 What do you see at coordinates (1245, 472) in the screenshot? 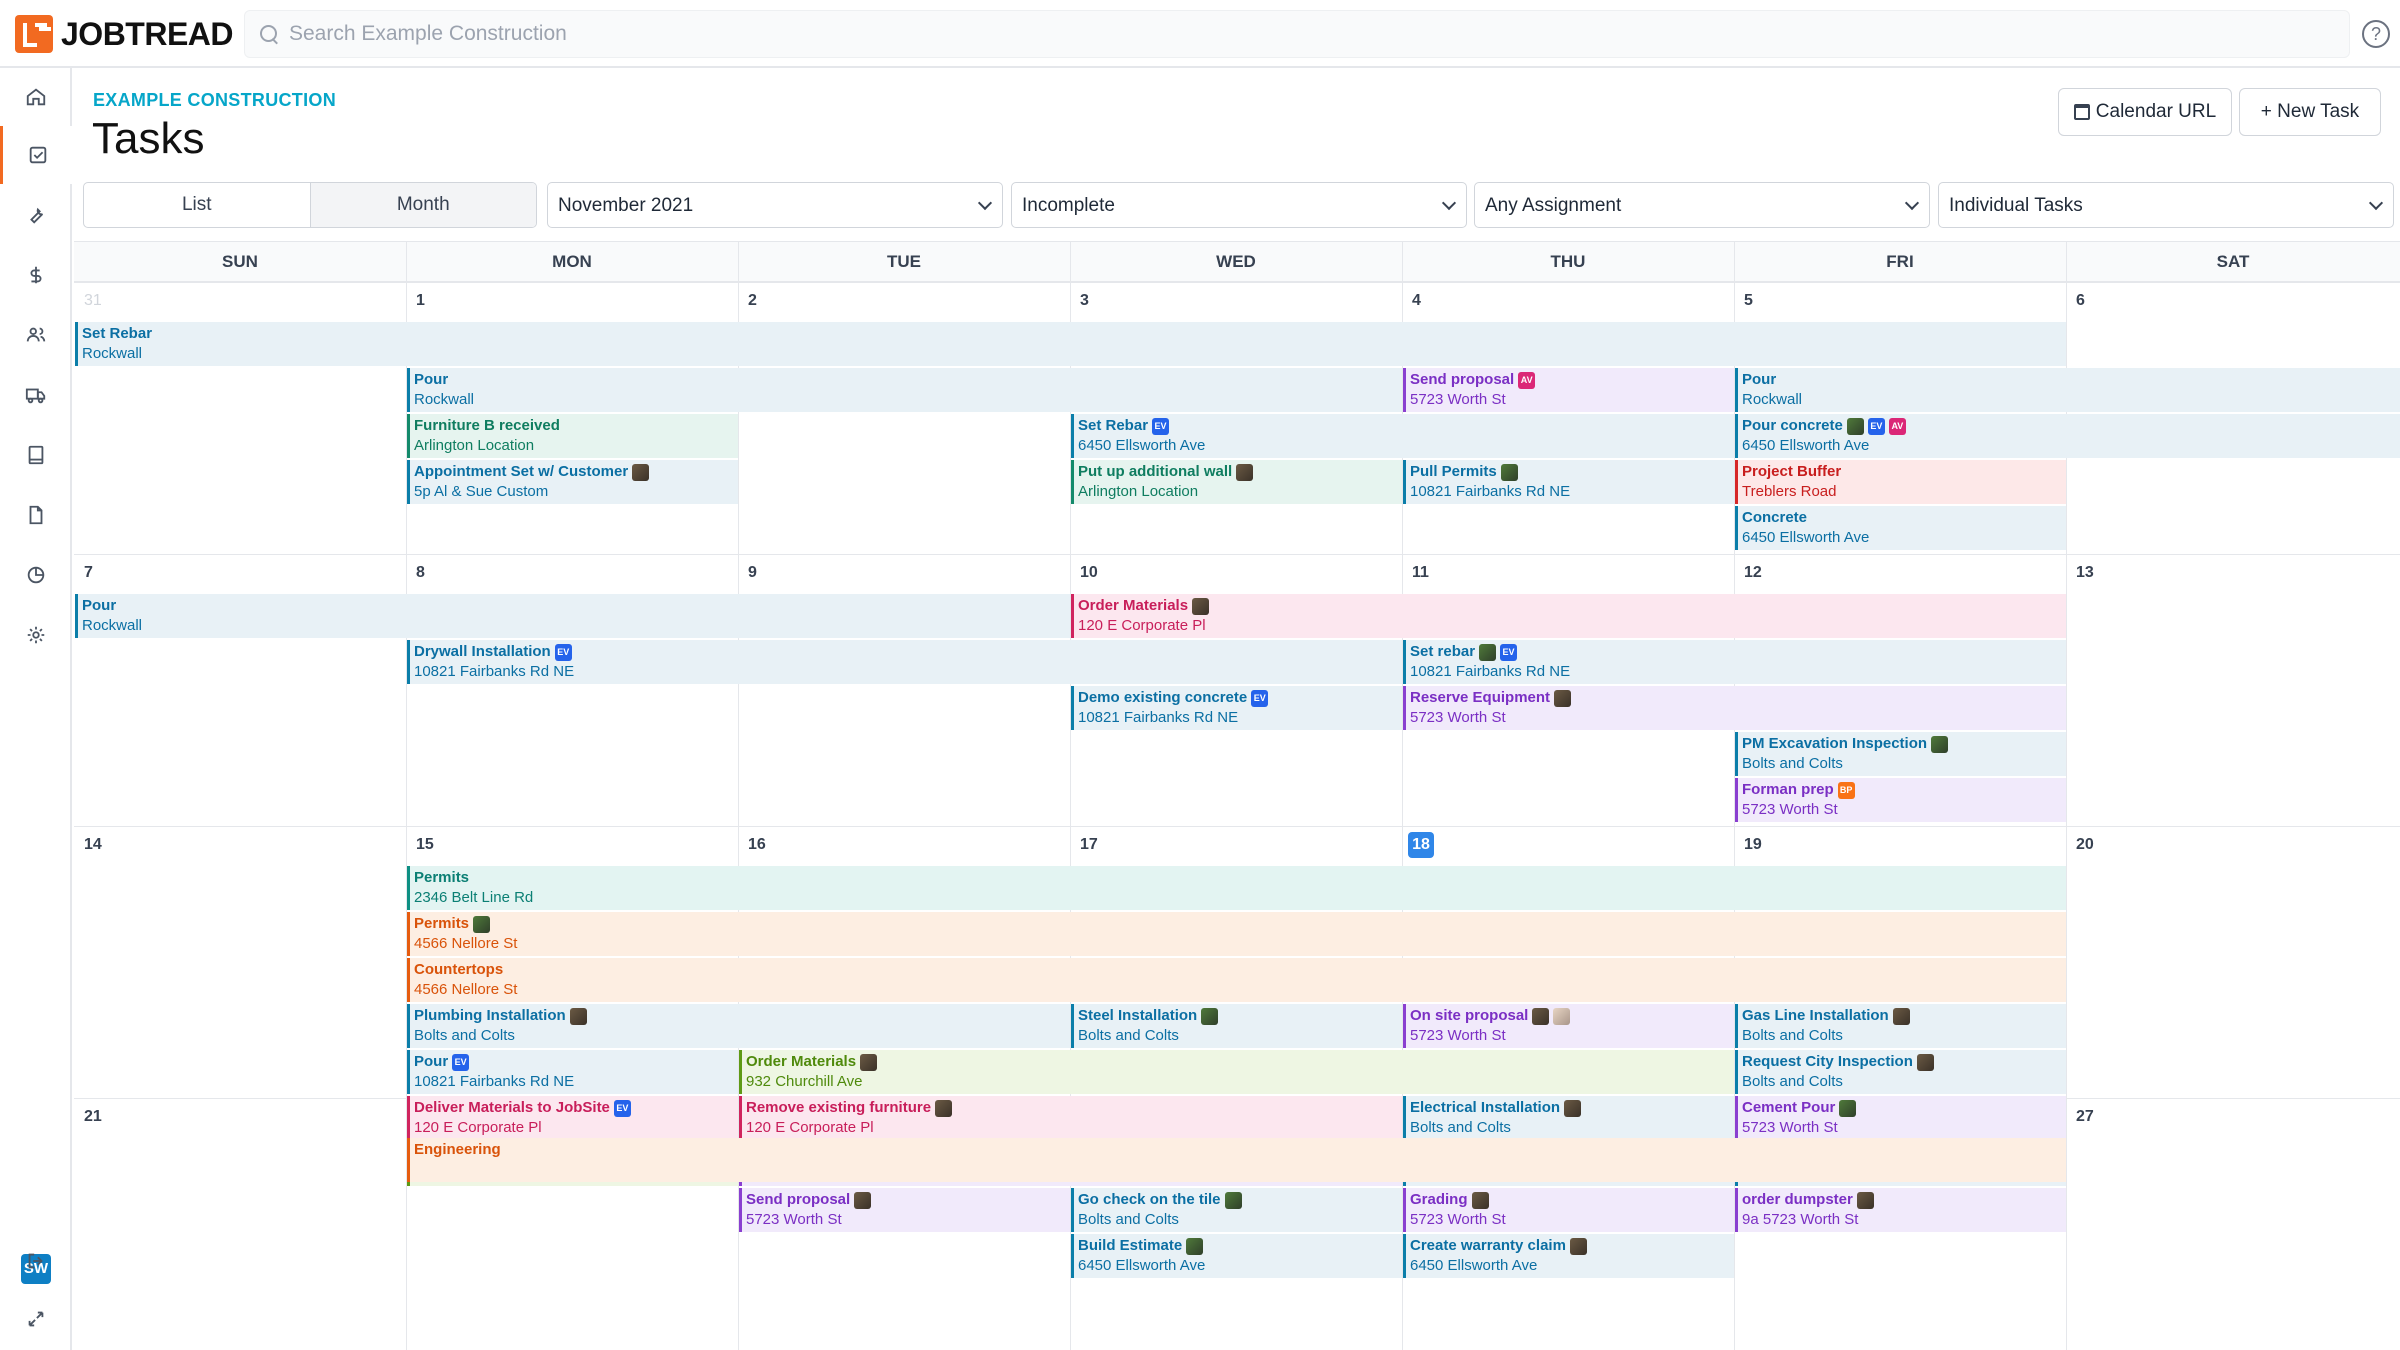
I see `assignee-avatar` at bounding box center [1245, 472].